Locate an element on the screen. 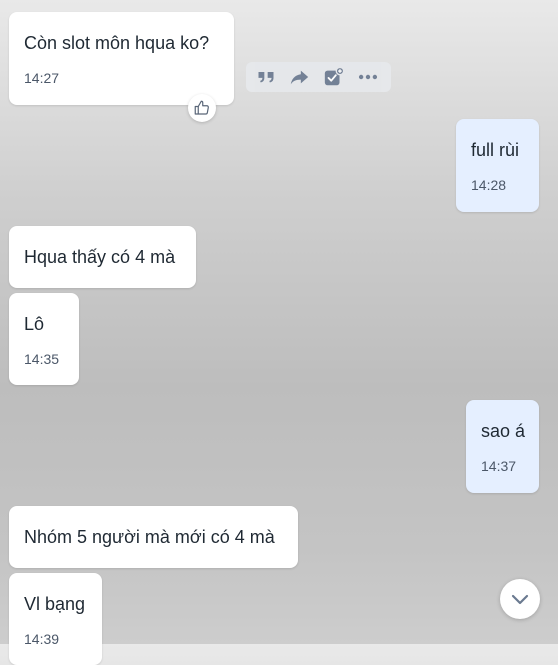 This screenshot has width=558, height=665. message-action-toolbar is located at coordinates (318, 77).